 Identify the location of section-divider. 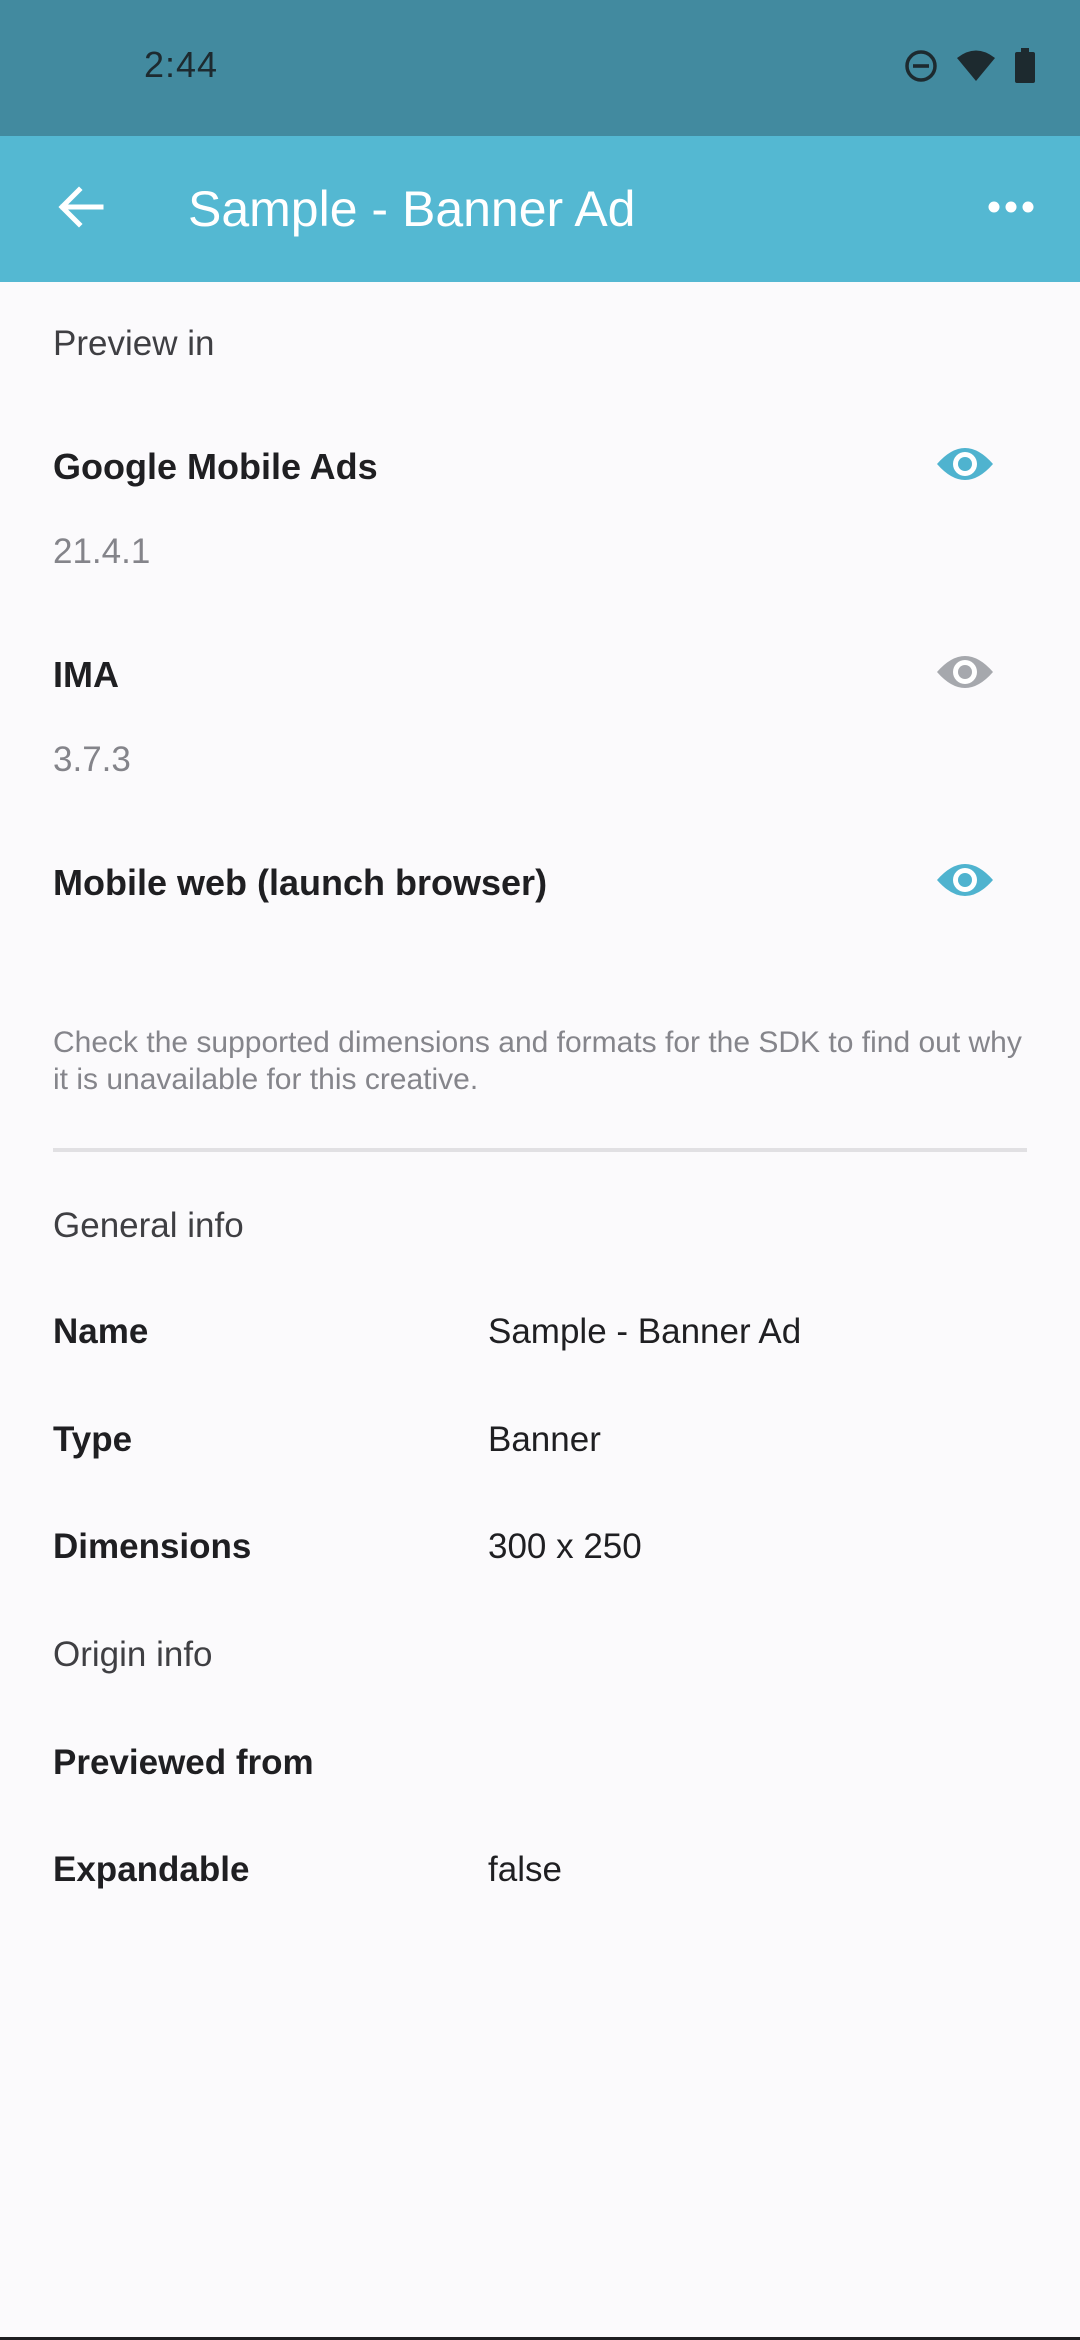
(540, 1150).